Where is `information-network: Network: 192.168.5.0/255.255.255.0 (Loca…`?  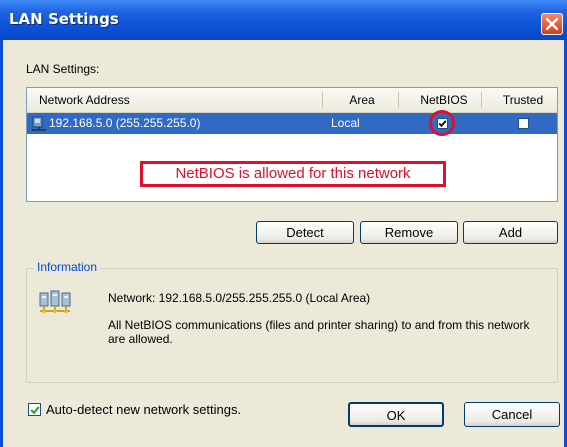 information-network: Network: 192.168.5.0/255.255.255.0 (Loca… is located at coordinates (239, 298).